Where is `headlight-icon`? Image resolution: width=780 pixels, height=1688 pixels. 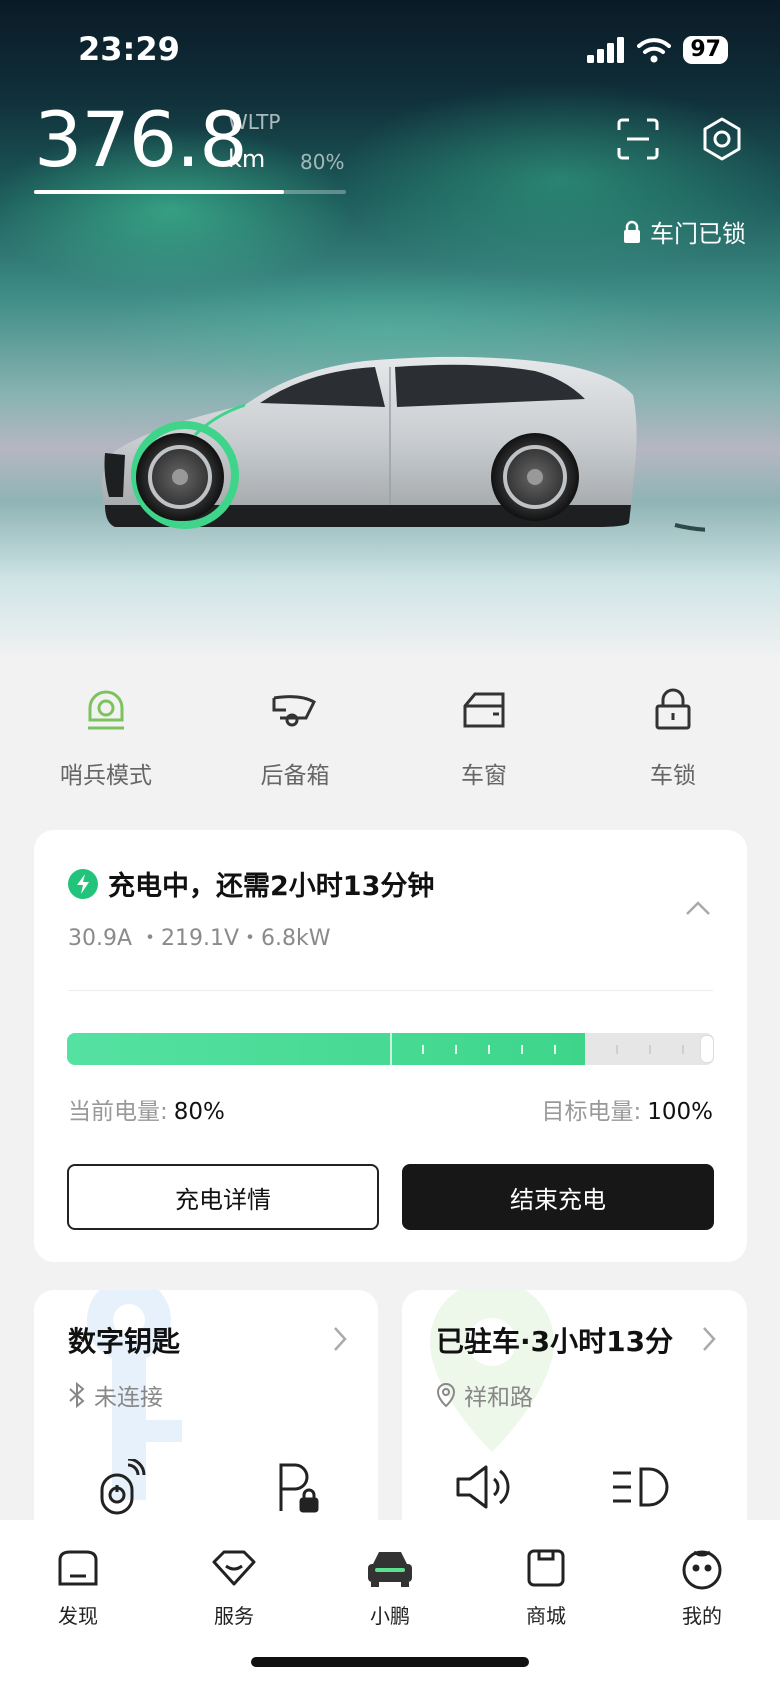 headlight-icon is located at coordinates (641, 1487).